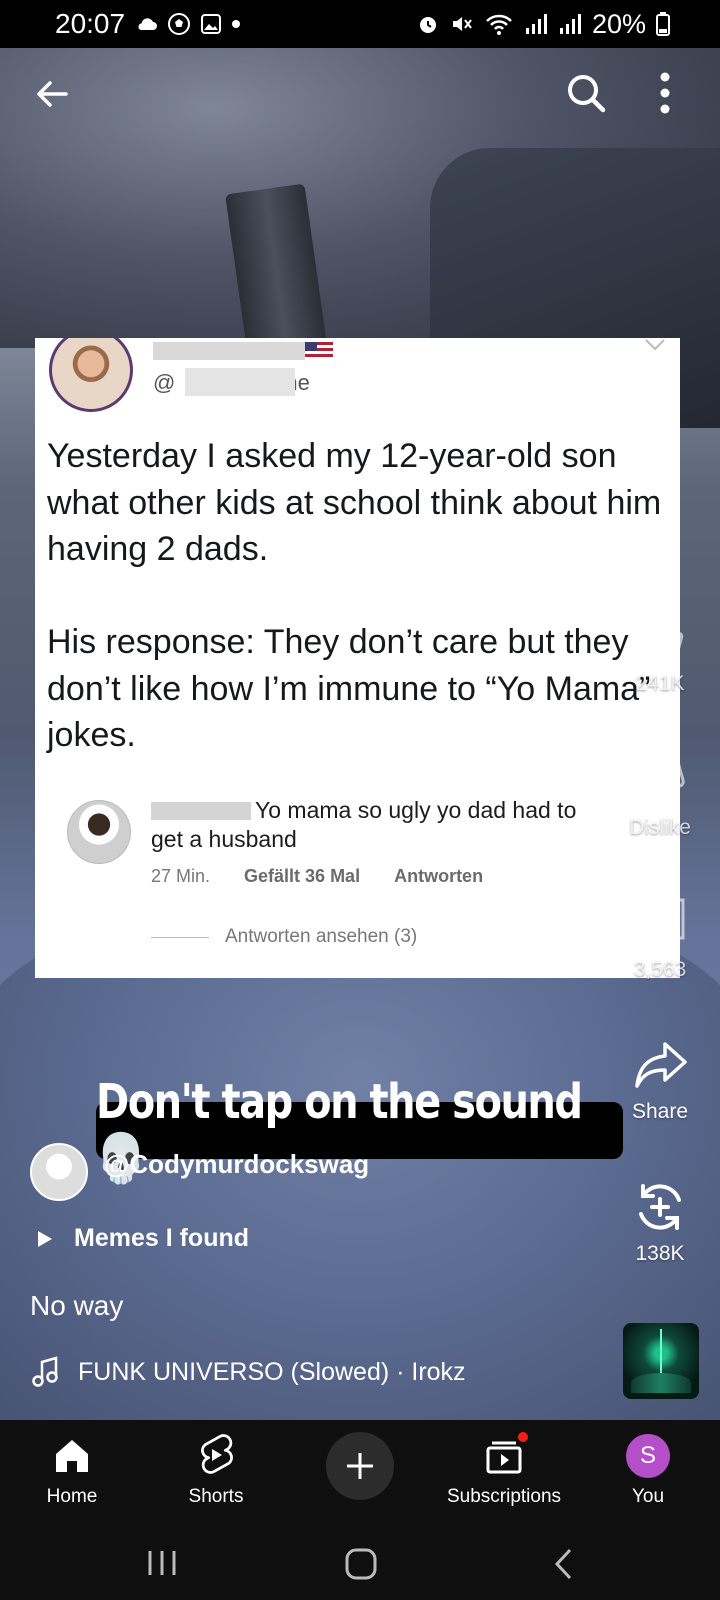  I want to click on playlist-name: Memes I found, so click(162, 1238).